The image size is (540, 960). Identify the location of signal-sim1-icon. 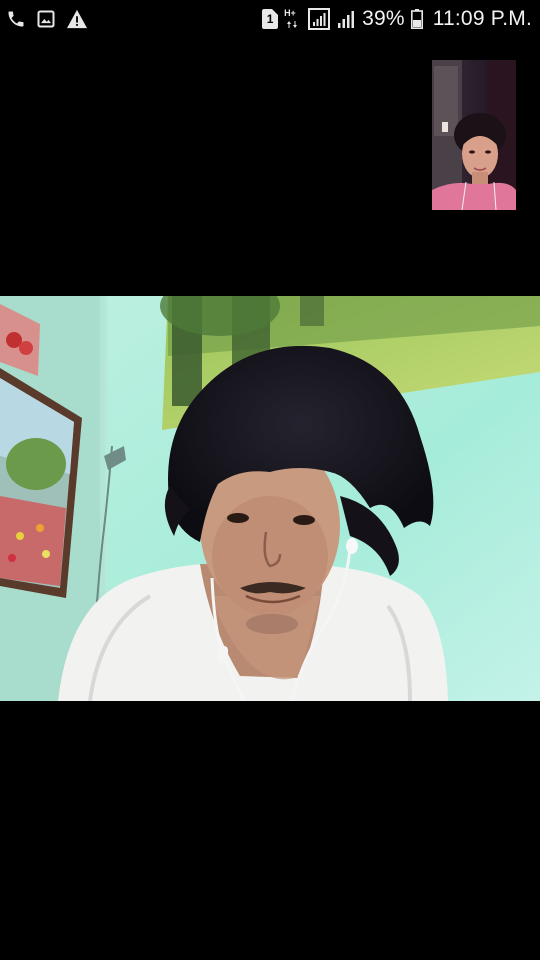
(319, 19).